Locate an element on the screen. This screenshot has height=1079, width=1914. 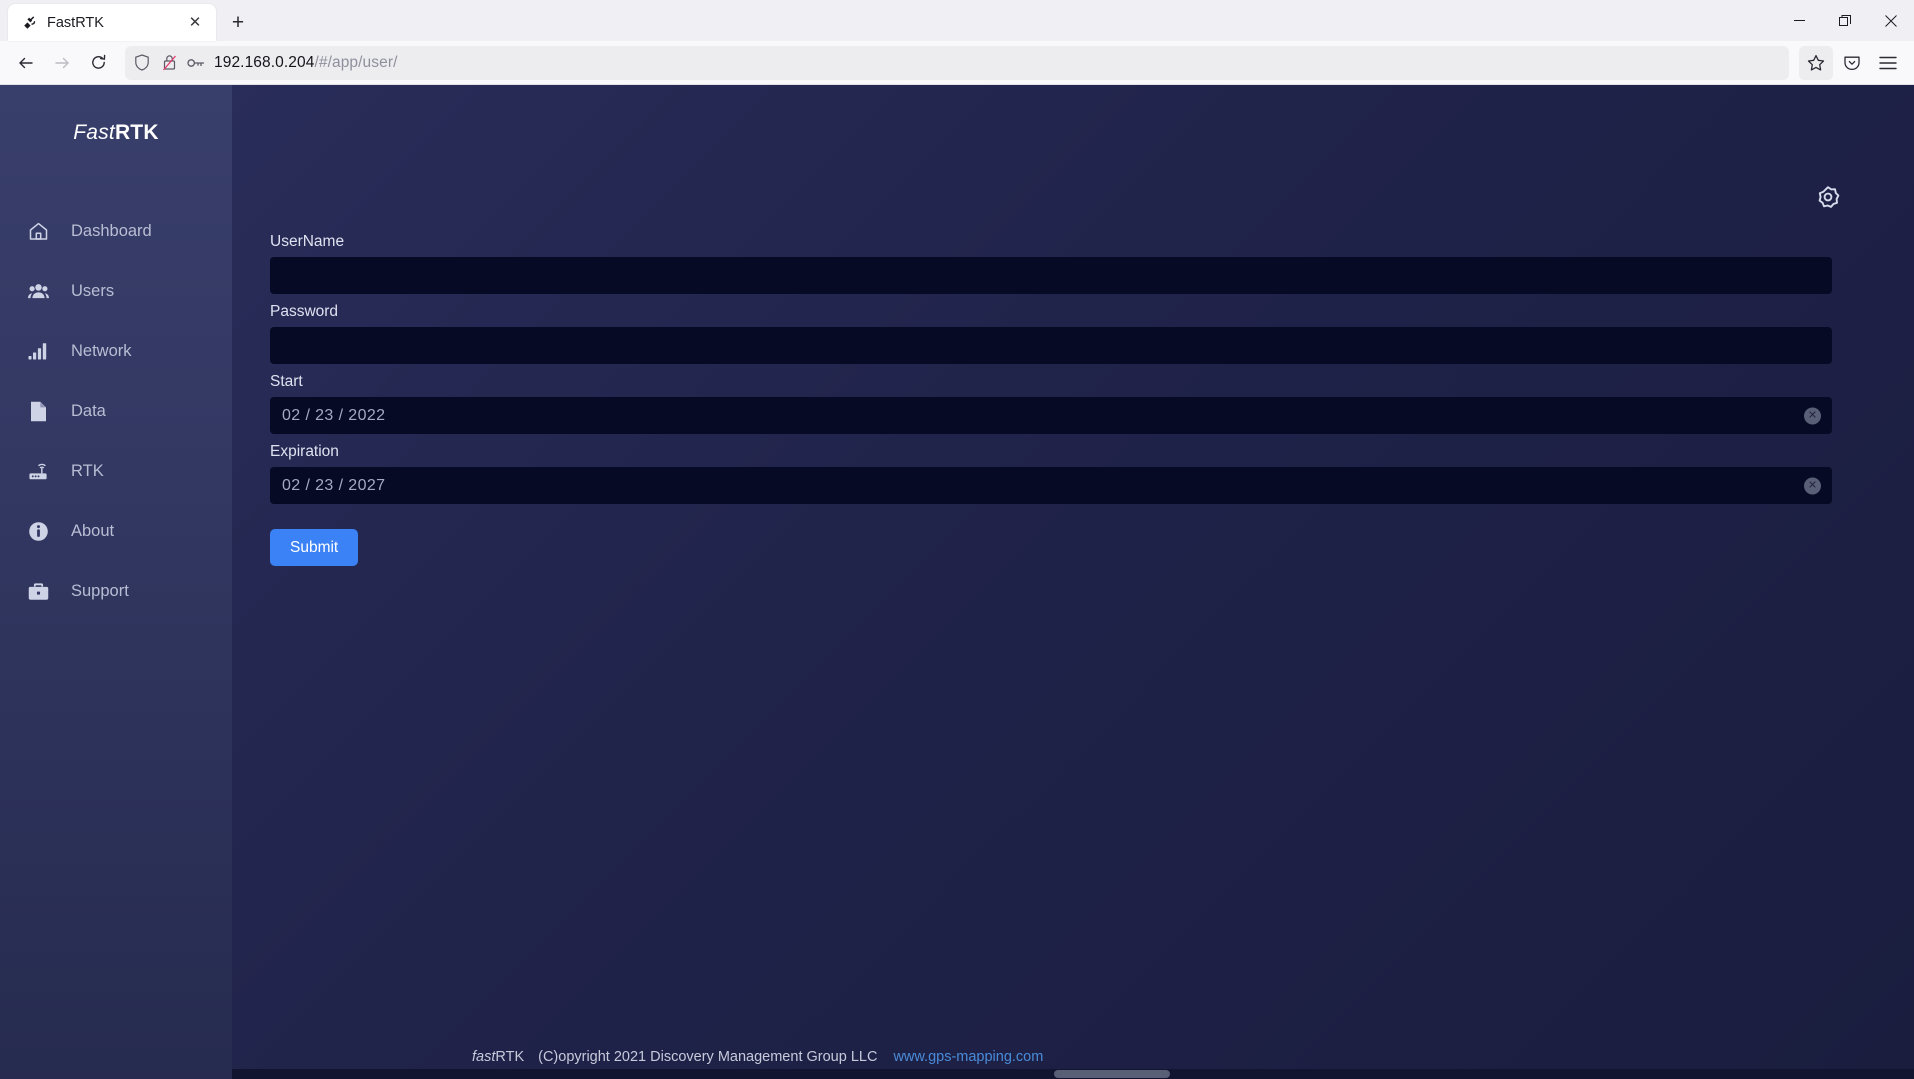
horizontal-scrollbar is located at coordinates (1073, 1074).